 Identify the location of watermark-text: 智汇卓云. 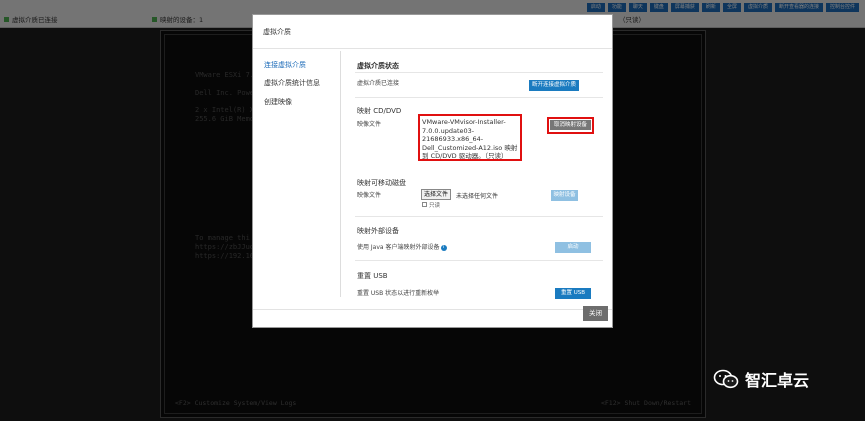
(777, 380).